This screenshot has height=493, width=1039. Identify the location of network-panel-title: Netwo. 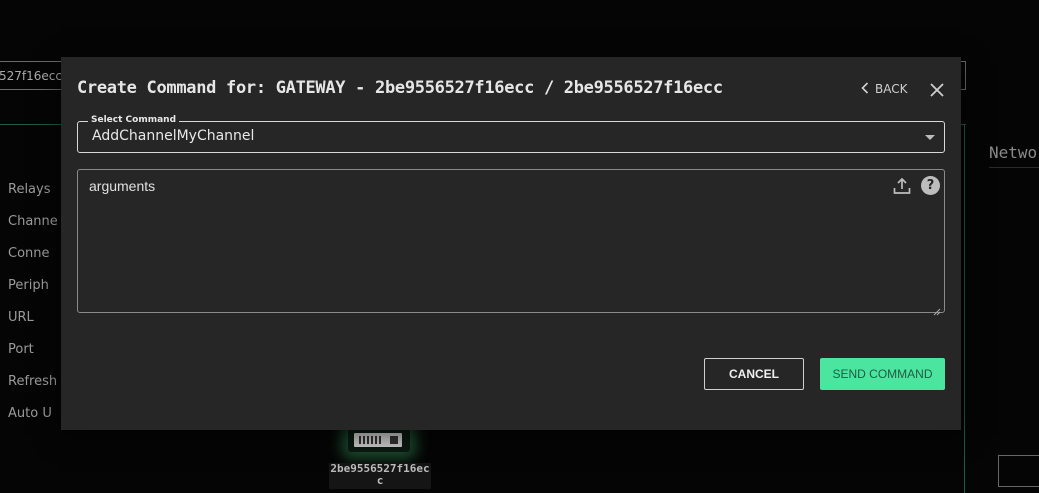
(1014, 155).